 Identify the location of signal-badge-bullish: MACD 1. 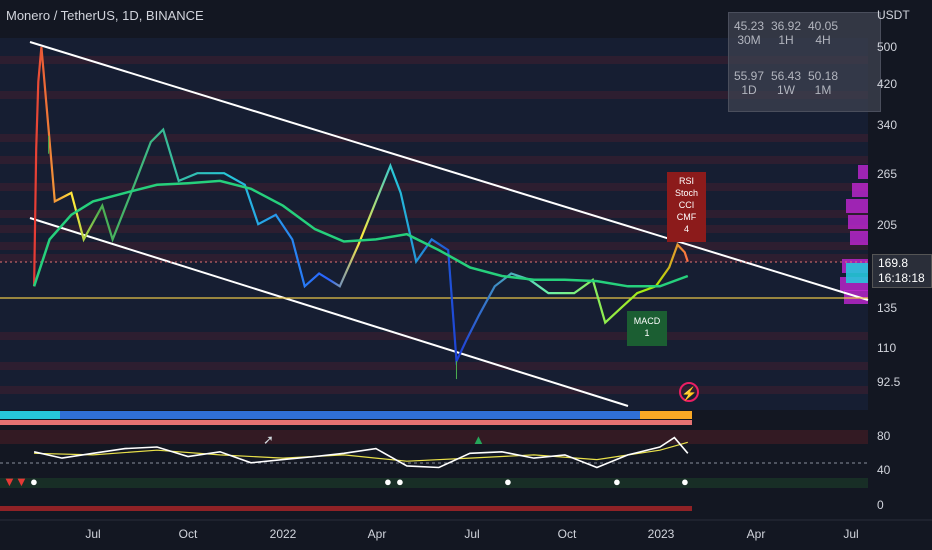
(647, 328).